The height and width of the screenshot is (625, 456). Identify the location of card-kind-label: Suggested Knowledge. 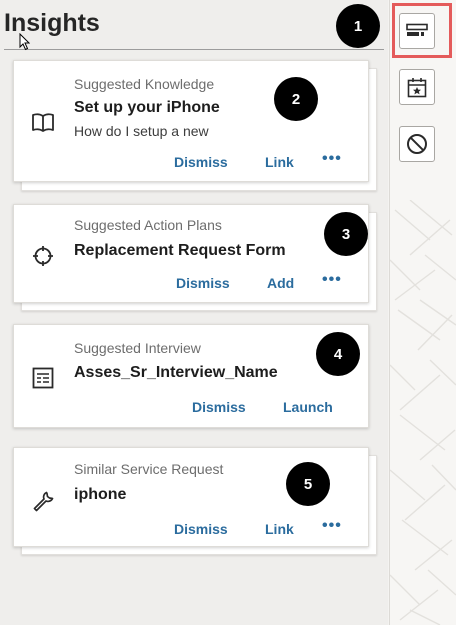
(144, 84).